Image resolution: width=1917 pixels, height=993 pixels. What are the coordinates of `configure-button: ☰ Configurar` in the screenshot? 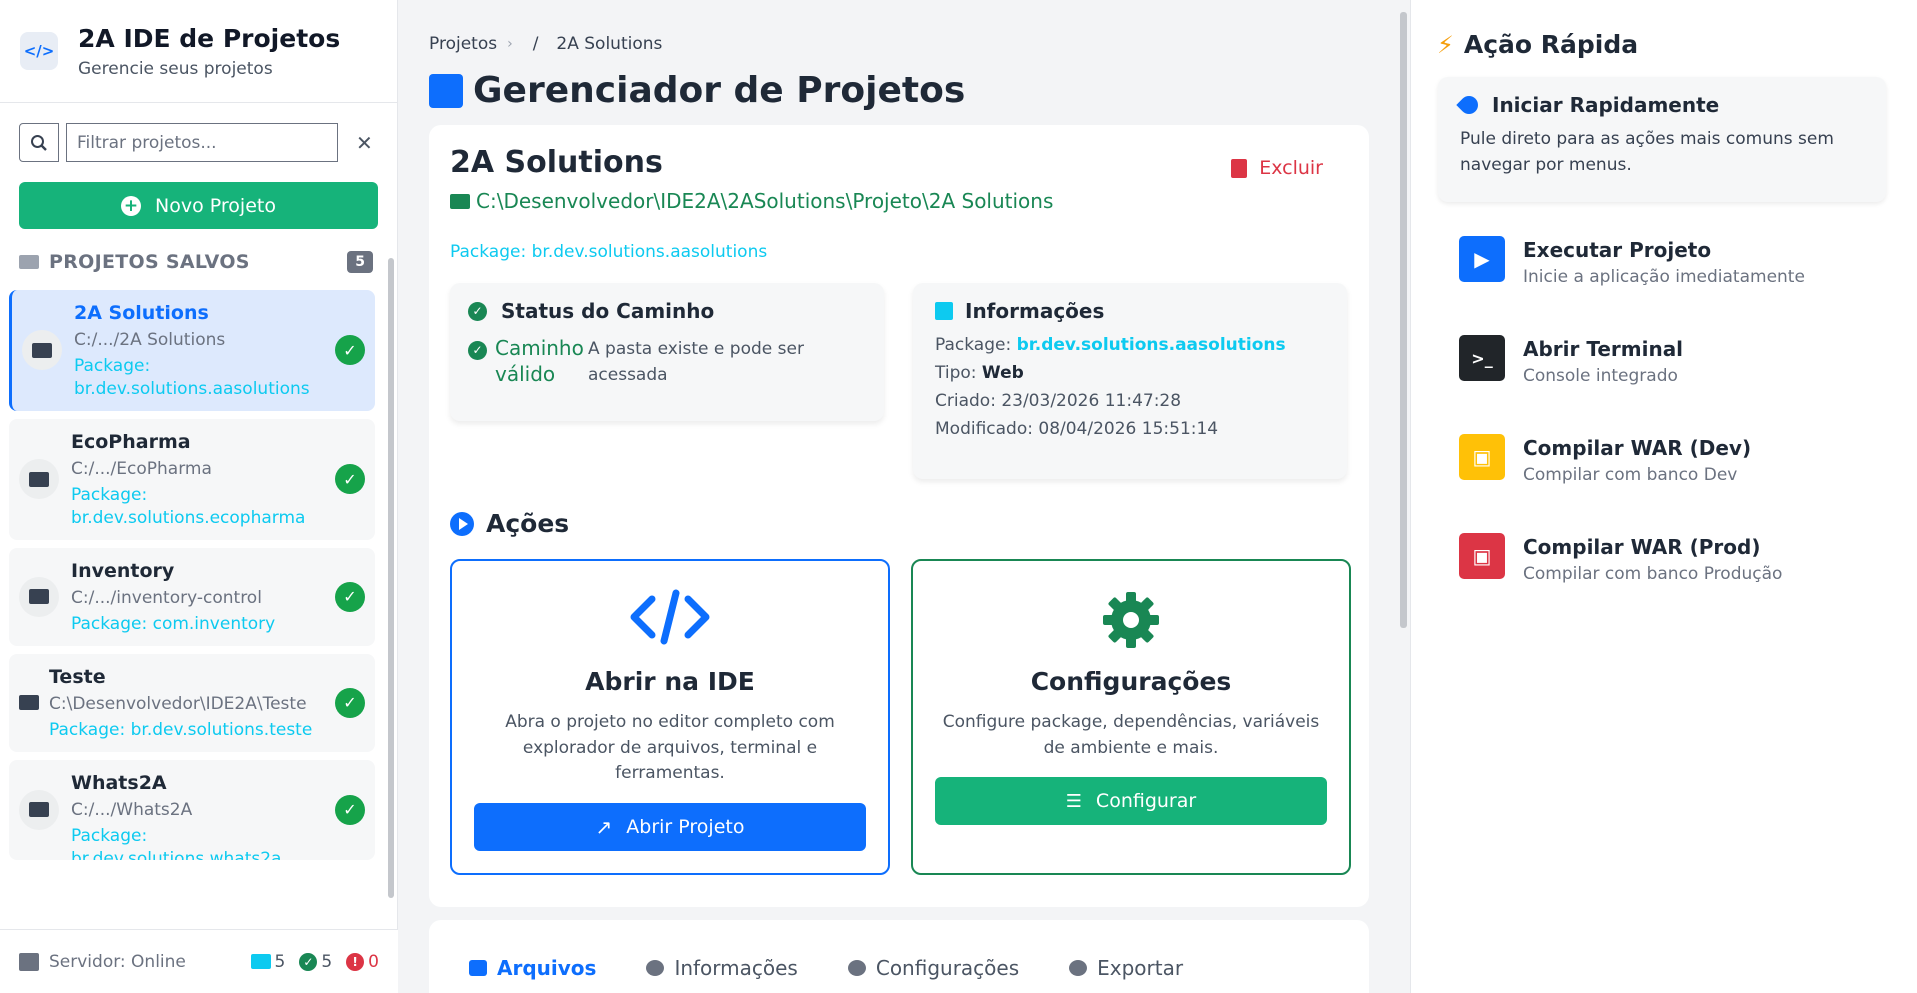 It's located at (1131, 801).